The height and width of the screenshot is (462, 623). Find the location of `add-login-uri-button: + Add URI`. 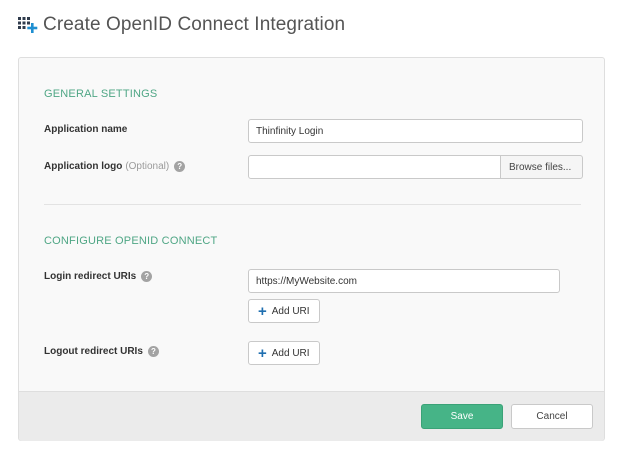

add-login-uri-button: + Add URI is located at coordinates (284, 311).